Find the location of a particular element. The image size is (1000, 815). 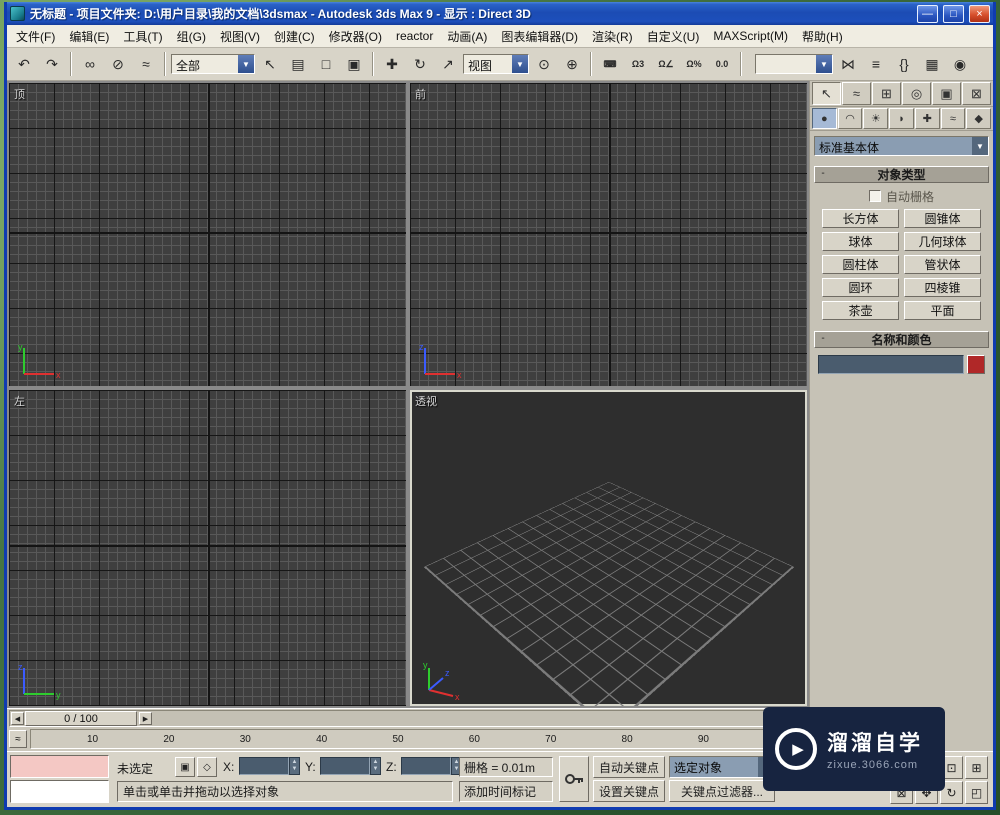

angle-snap-icon: Ω∠ is located at coordinates (666, 64).